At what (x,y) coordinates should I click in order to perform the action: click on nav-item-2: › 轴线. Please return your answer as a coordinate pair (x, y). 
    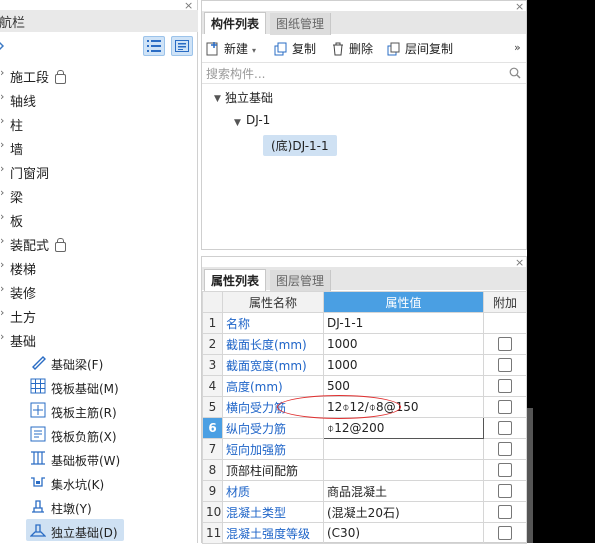
    Looking at the image, I should click on (99, 99).